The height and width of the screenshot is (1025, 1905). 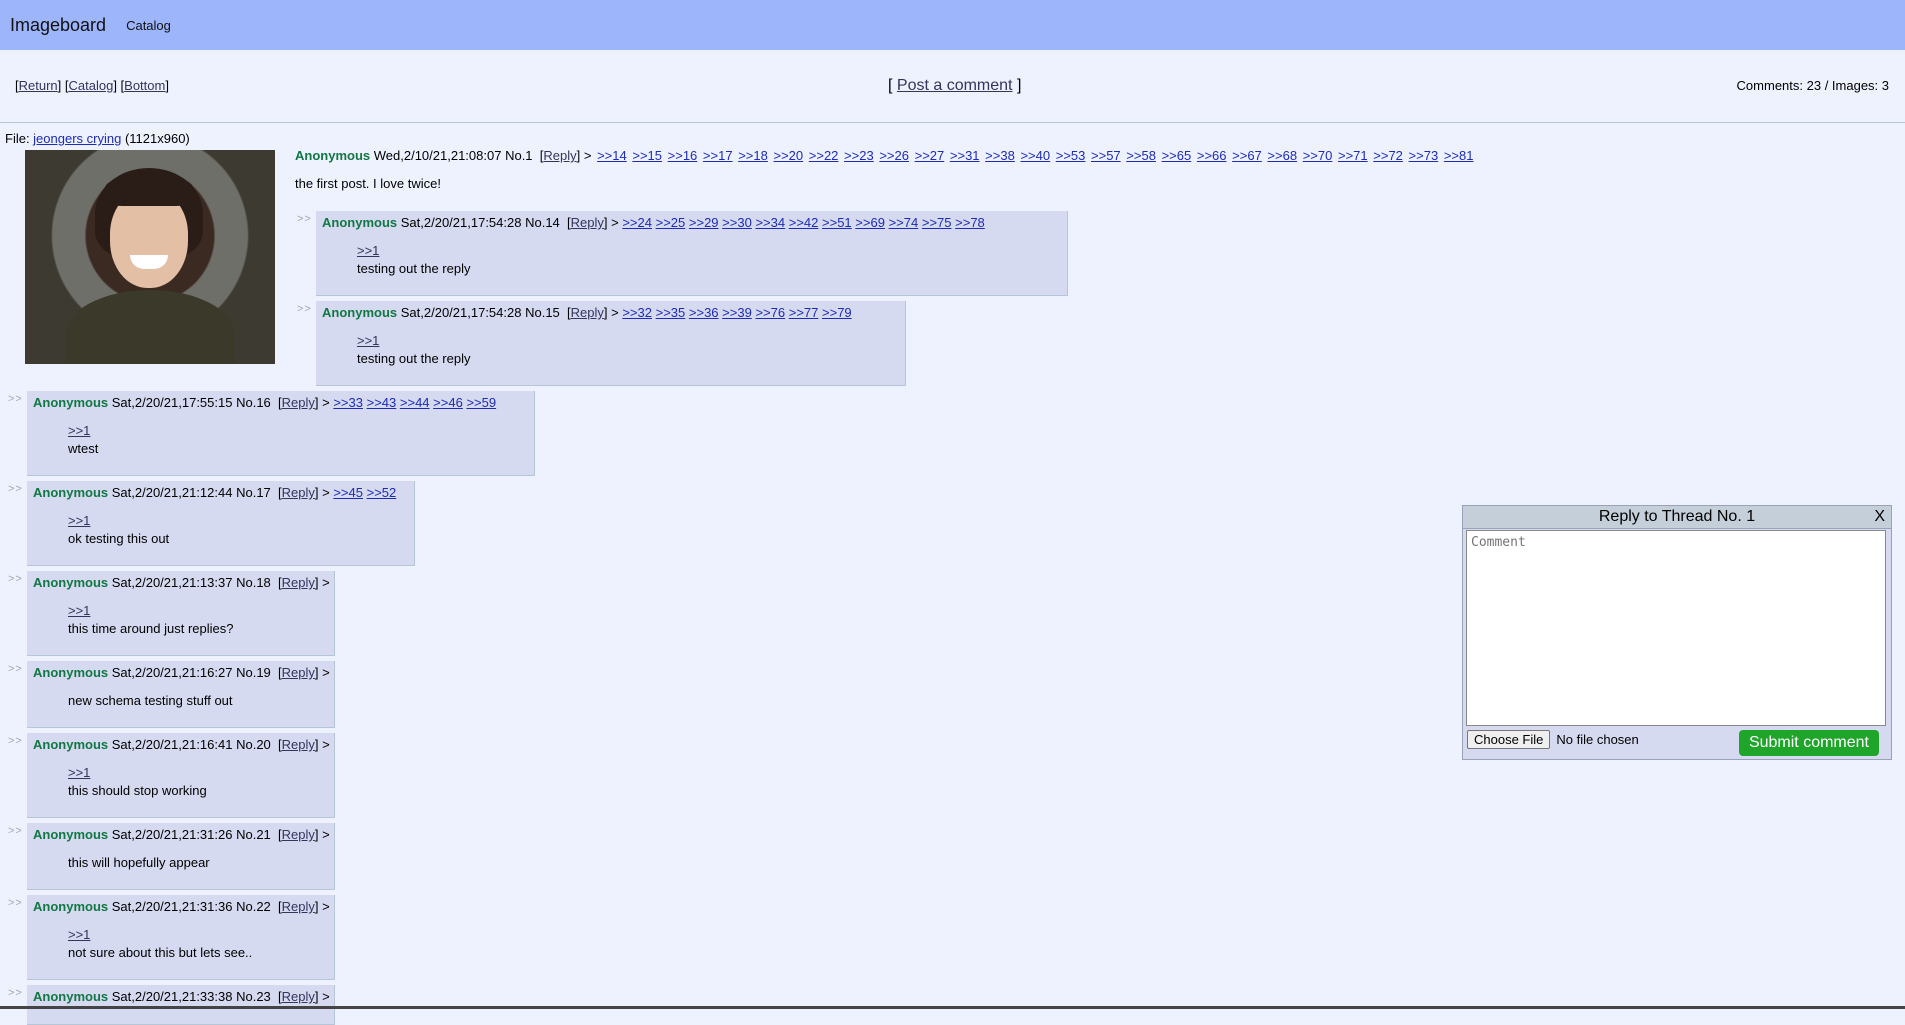 I want to click on backlink: >>29, so click(x=704, y=222).